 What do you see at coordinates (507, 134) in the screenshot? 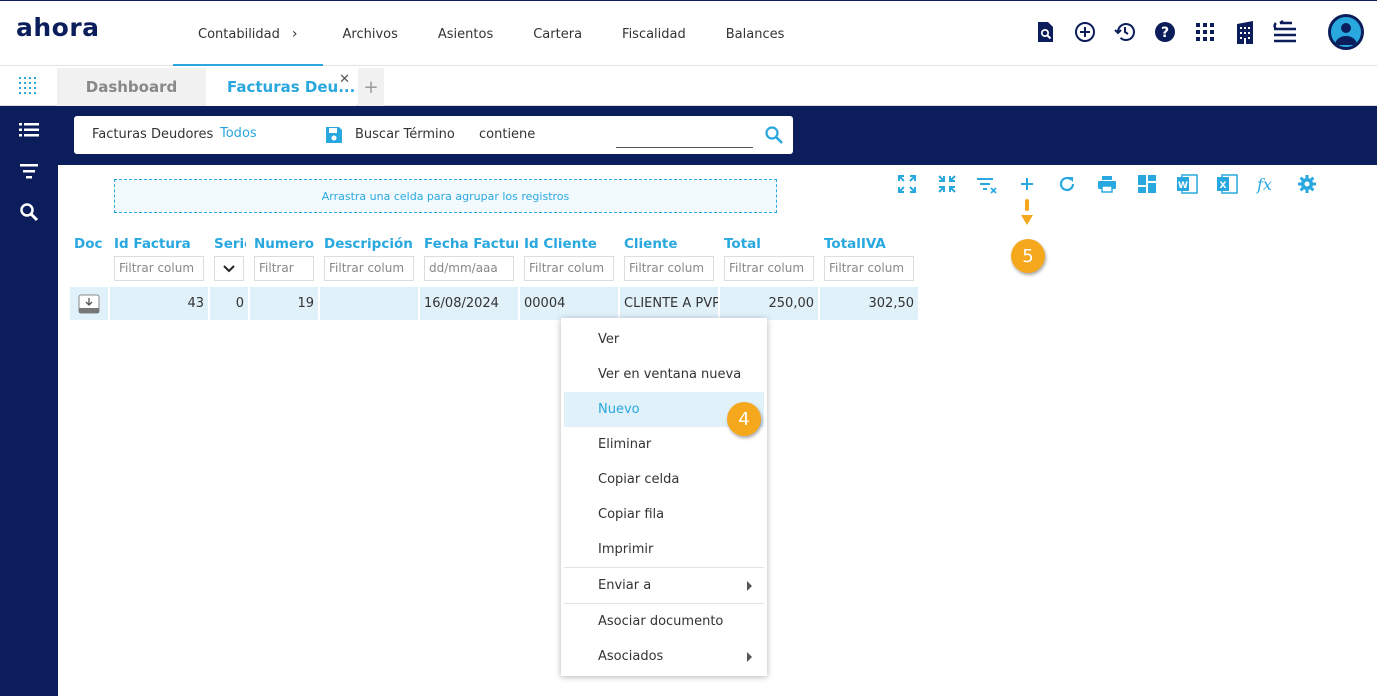
I see `operator-selector: contiene` at bounding box center [507, 134].